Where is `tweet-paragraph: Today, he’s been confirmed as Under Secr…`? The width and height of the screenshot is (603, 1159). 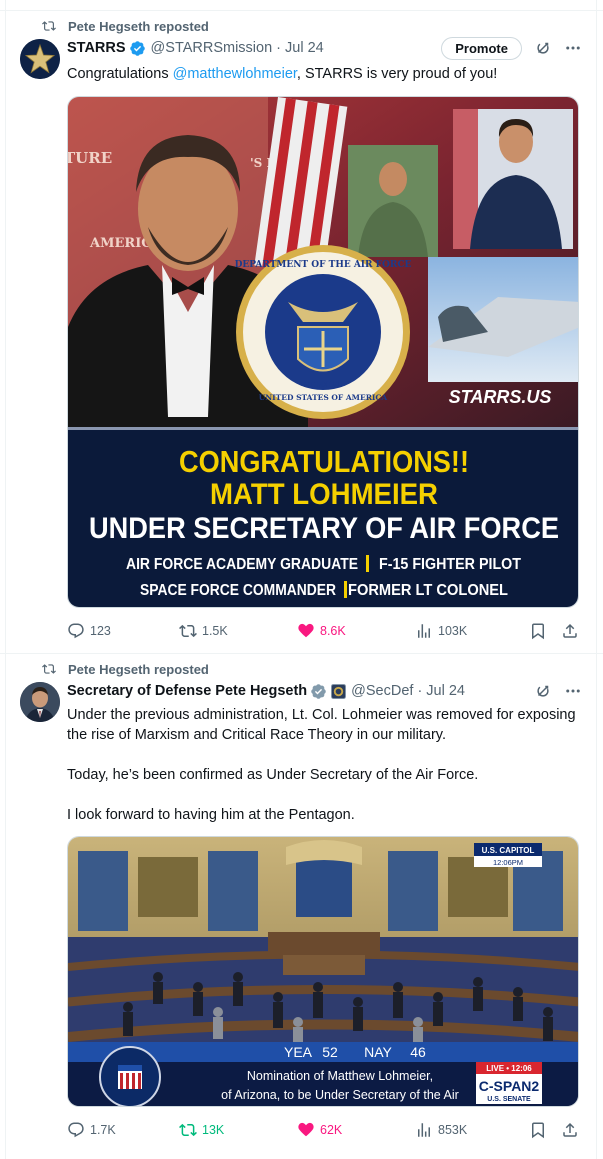 tweet-paragraph: Today, he’s been confirmed as Under Secr… is located at coordinates (273, 775).